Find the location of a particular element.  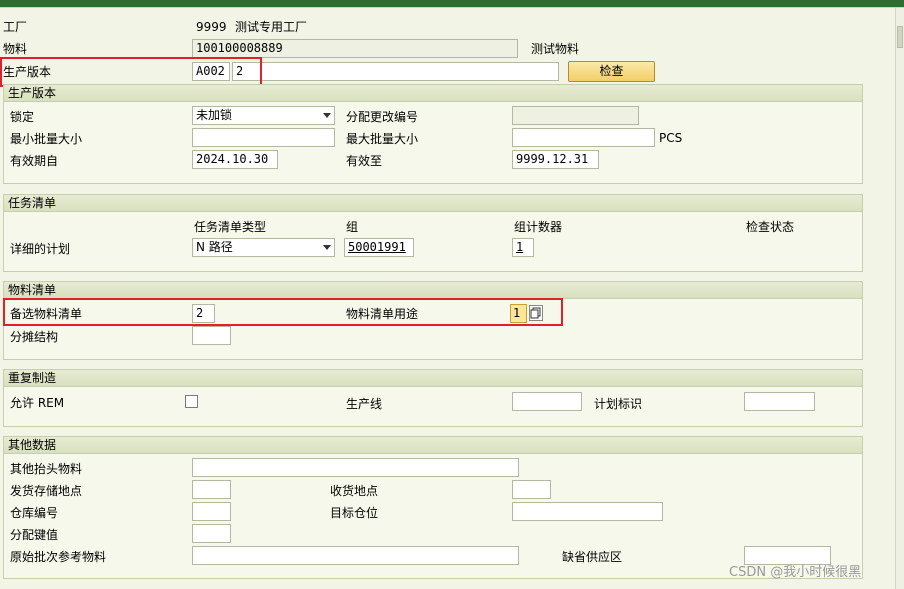

group-counter-header: 组计数器 is located at coordinates (538, 227).